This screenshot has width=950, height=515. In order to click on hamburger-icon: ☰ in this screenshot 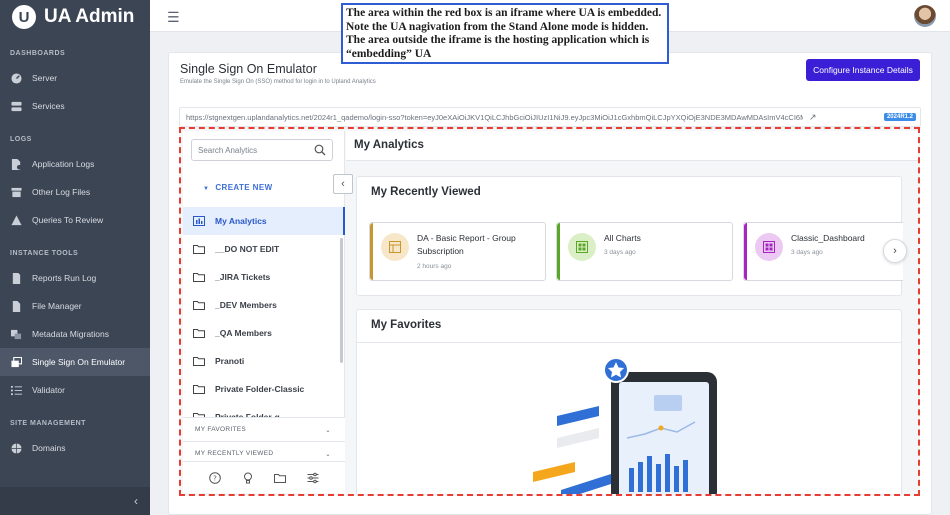, I will do `click(173, 17)`.